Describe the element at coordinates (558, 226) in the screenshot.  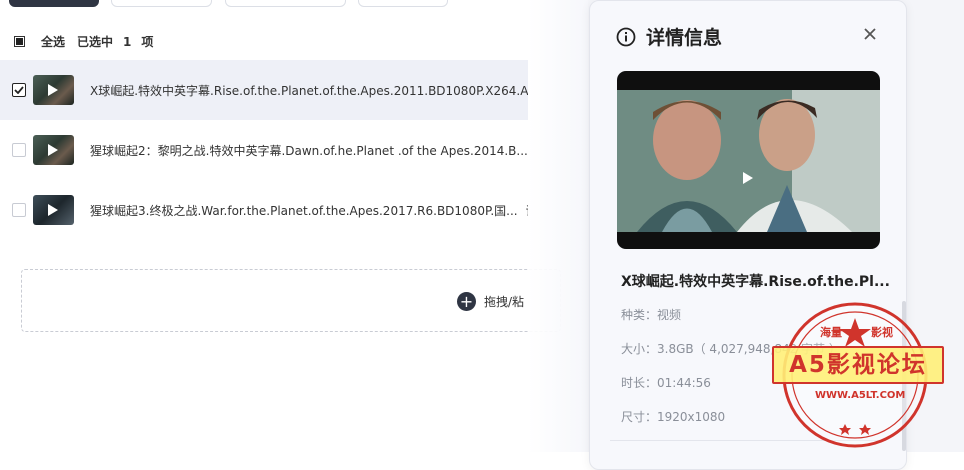
I see `overlay-fade` at that location.